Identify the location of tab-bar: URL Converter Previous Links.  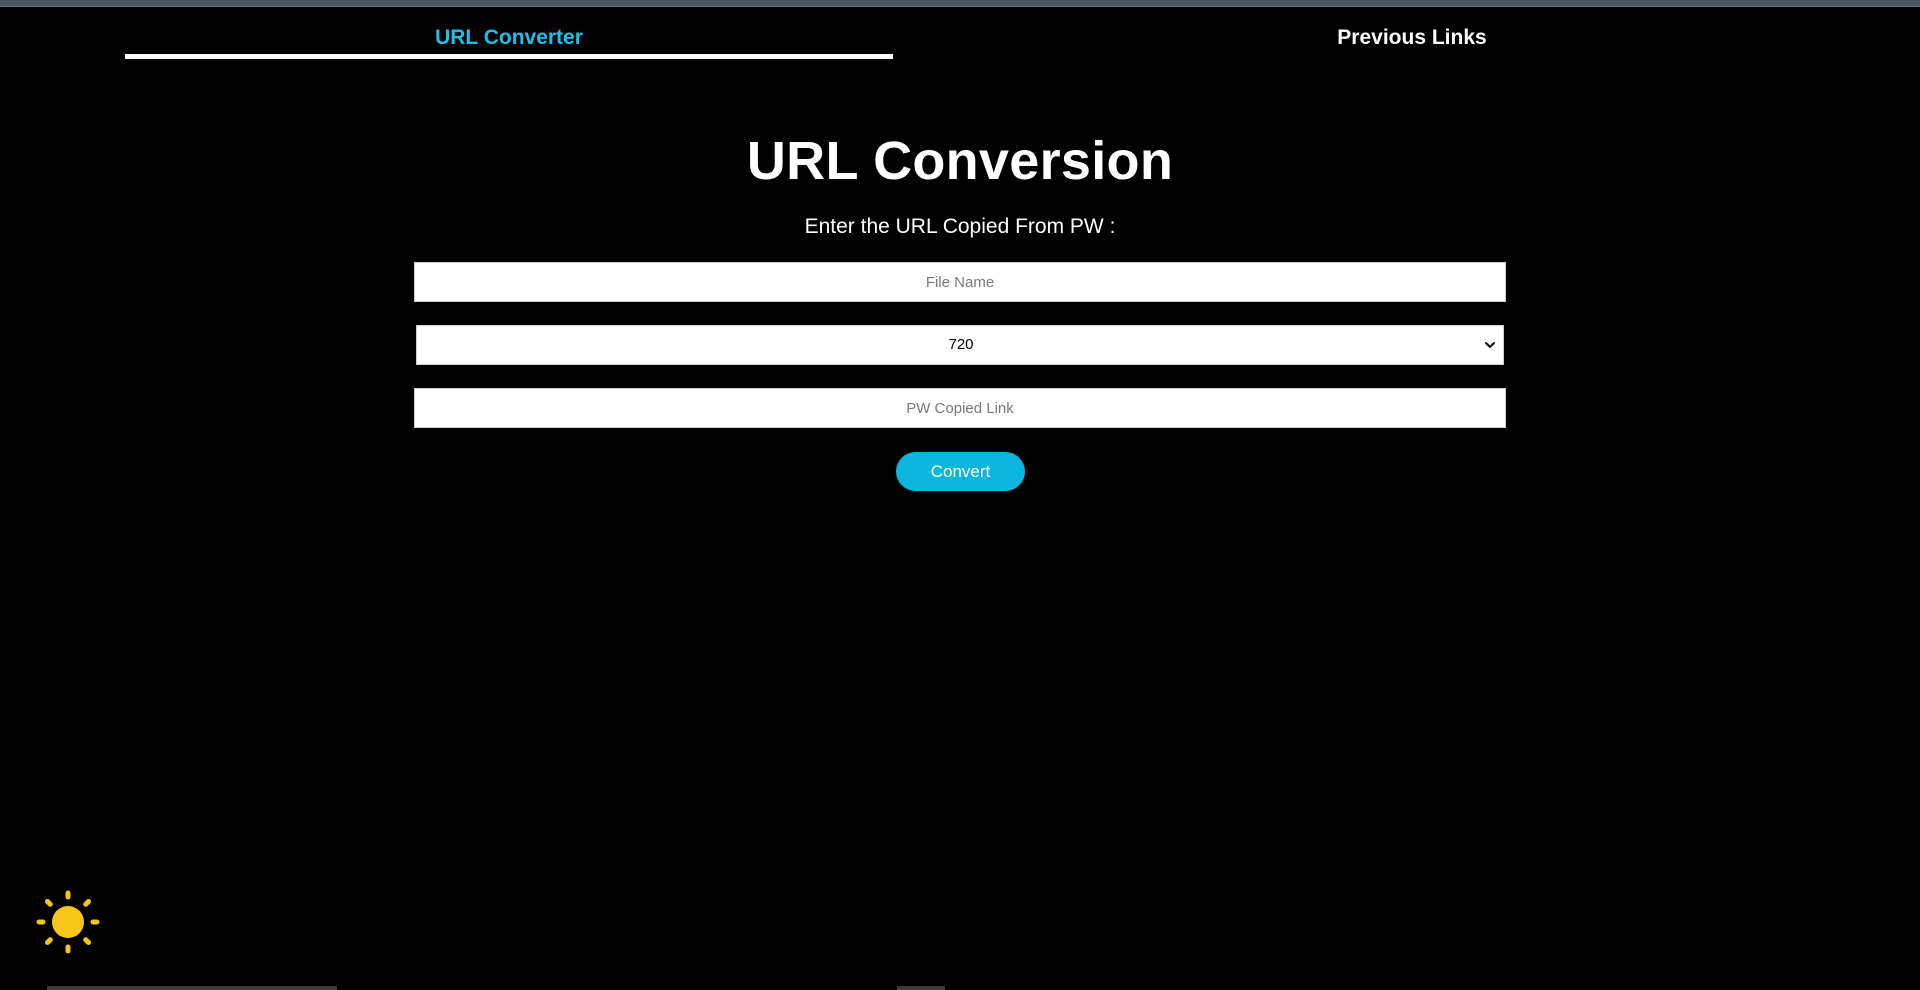
(960, 34).